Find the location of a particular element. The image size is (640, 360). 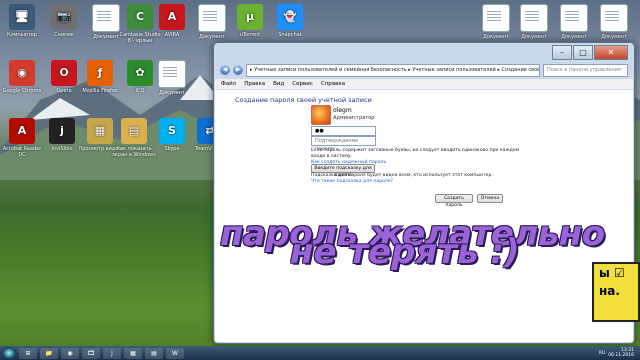

desktop-icon-label: Mozilla Firefox is located at coordinates (100, 91).